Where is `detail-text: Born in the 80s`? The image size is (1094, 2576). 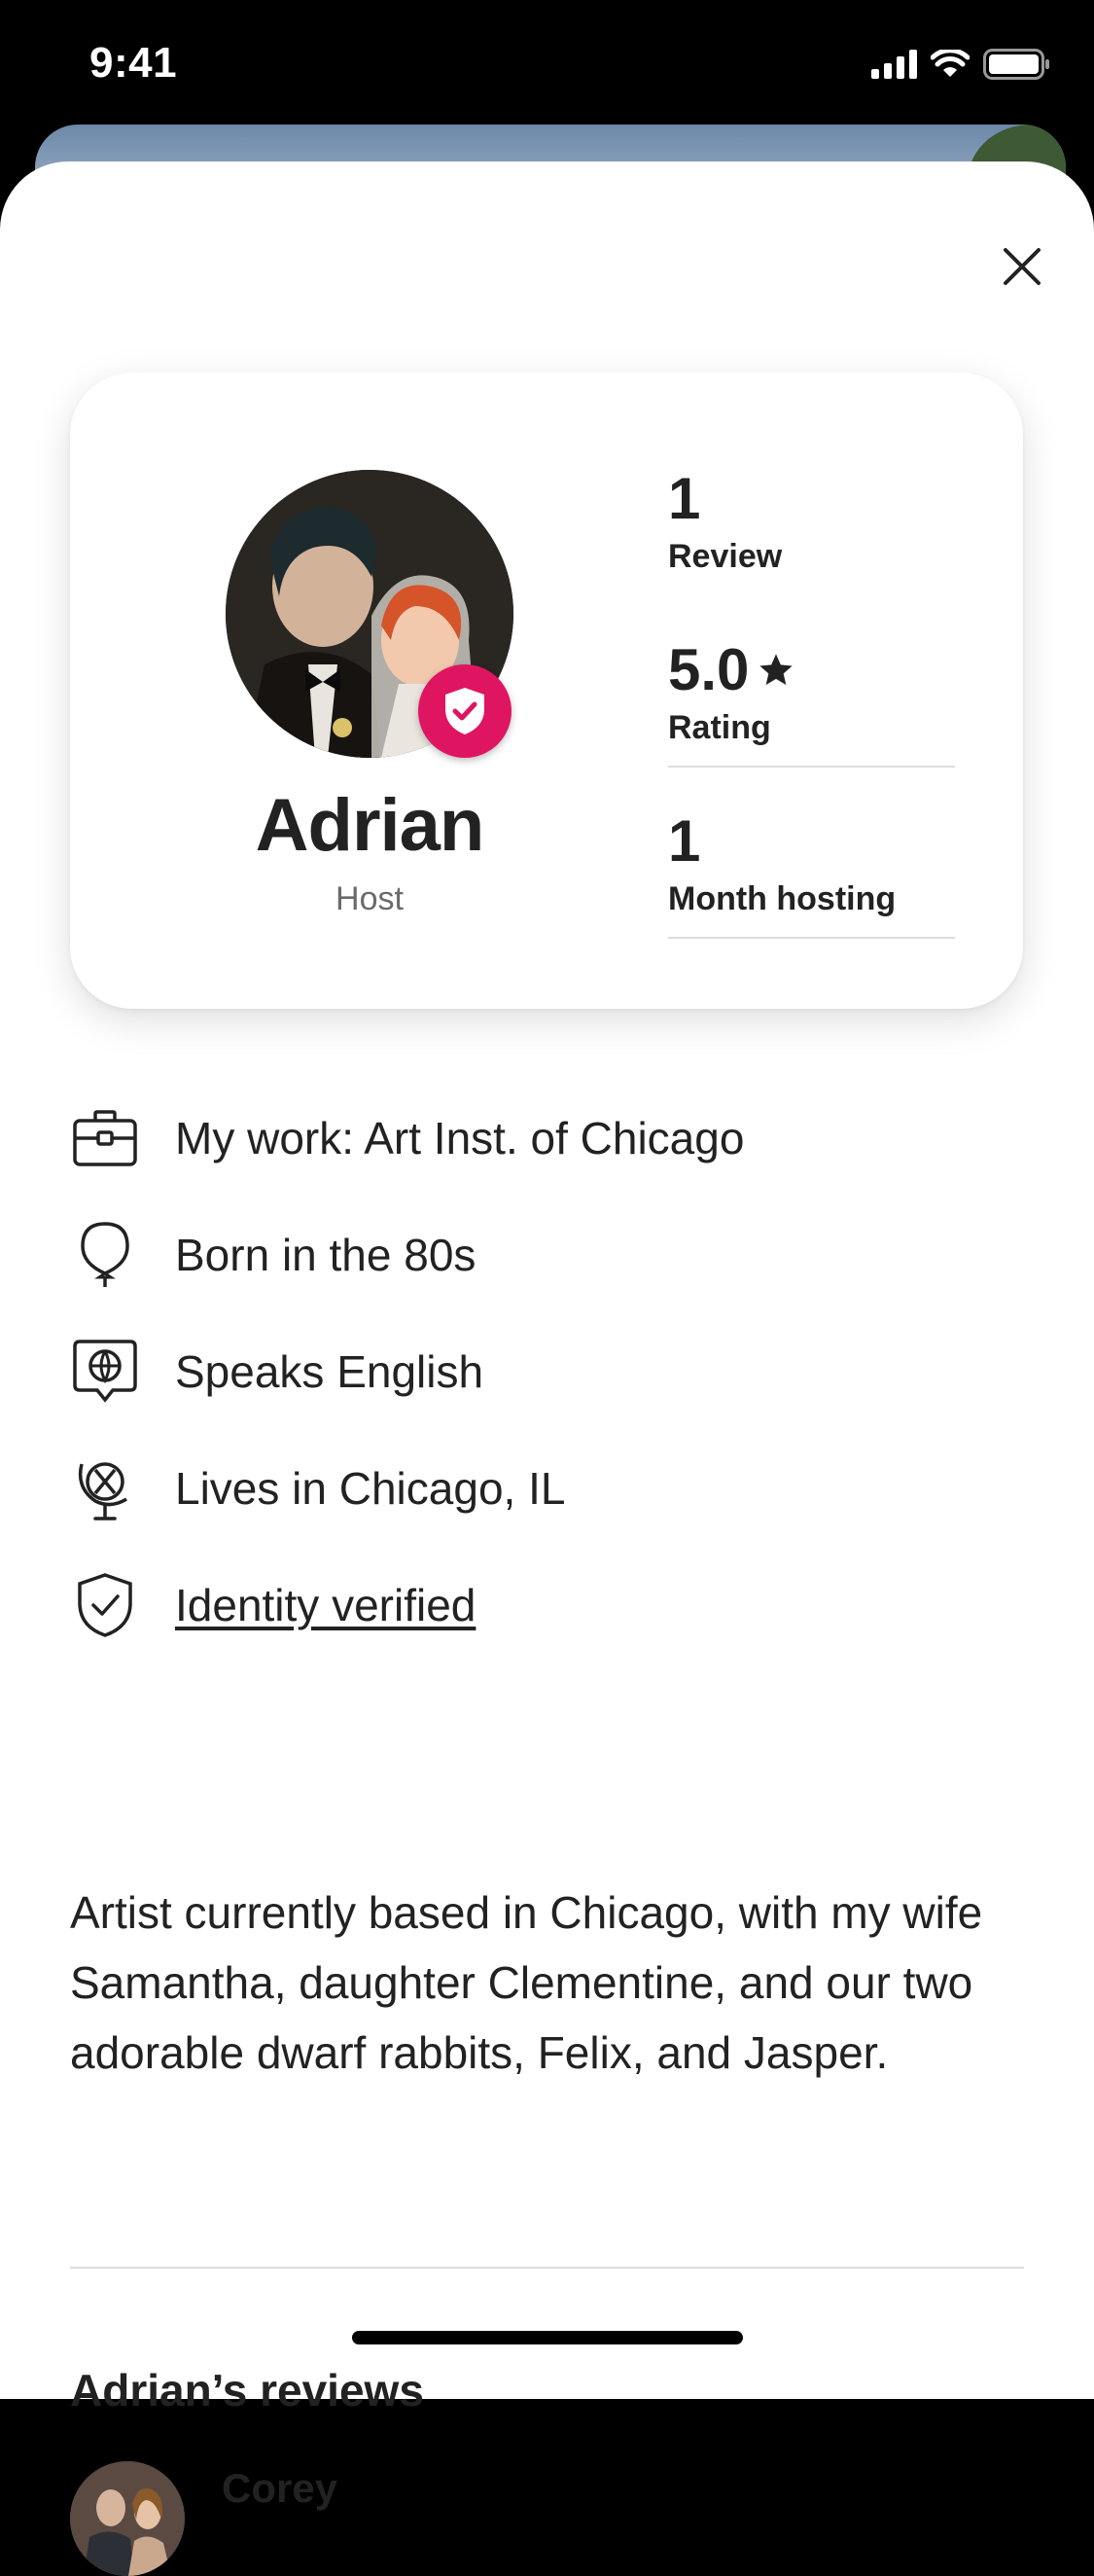 detail-text: Born in the 80s is located at coordinates (325, 1255).